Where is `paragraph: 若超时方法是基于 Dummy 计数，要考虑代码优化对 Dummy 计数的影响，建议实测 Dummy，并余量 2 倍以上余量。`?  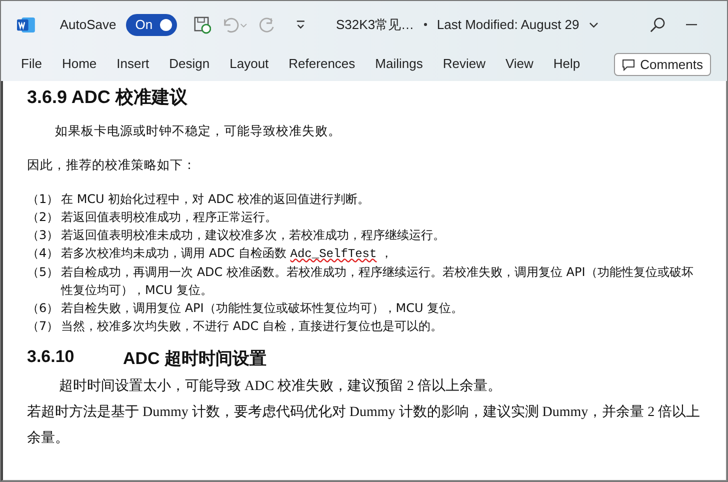 paragraph: 若超时方法是基于 Dummy 计数，要考虑代码优化对 Dummy 计数的影响，建议实测 Dummy，并余量 2 倍以上余量。 is located at coordinates (364, 425).